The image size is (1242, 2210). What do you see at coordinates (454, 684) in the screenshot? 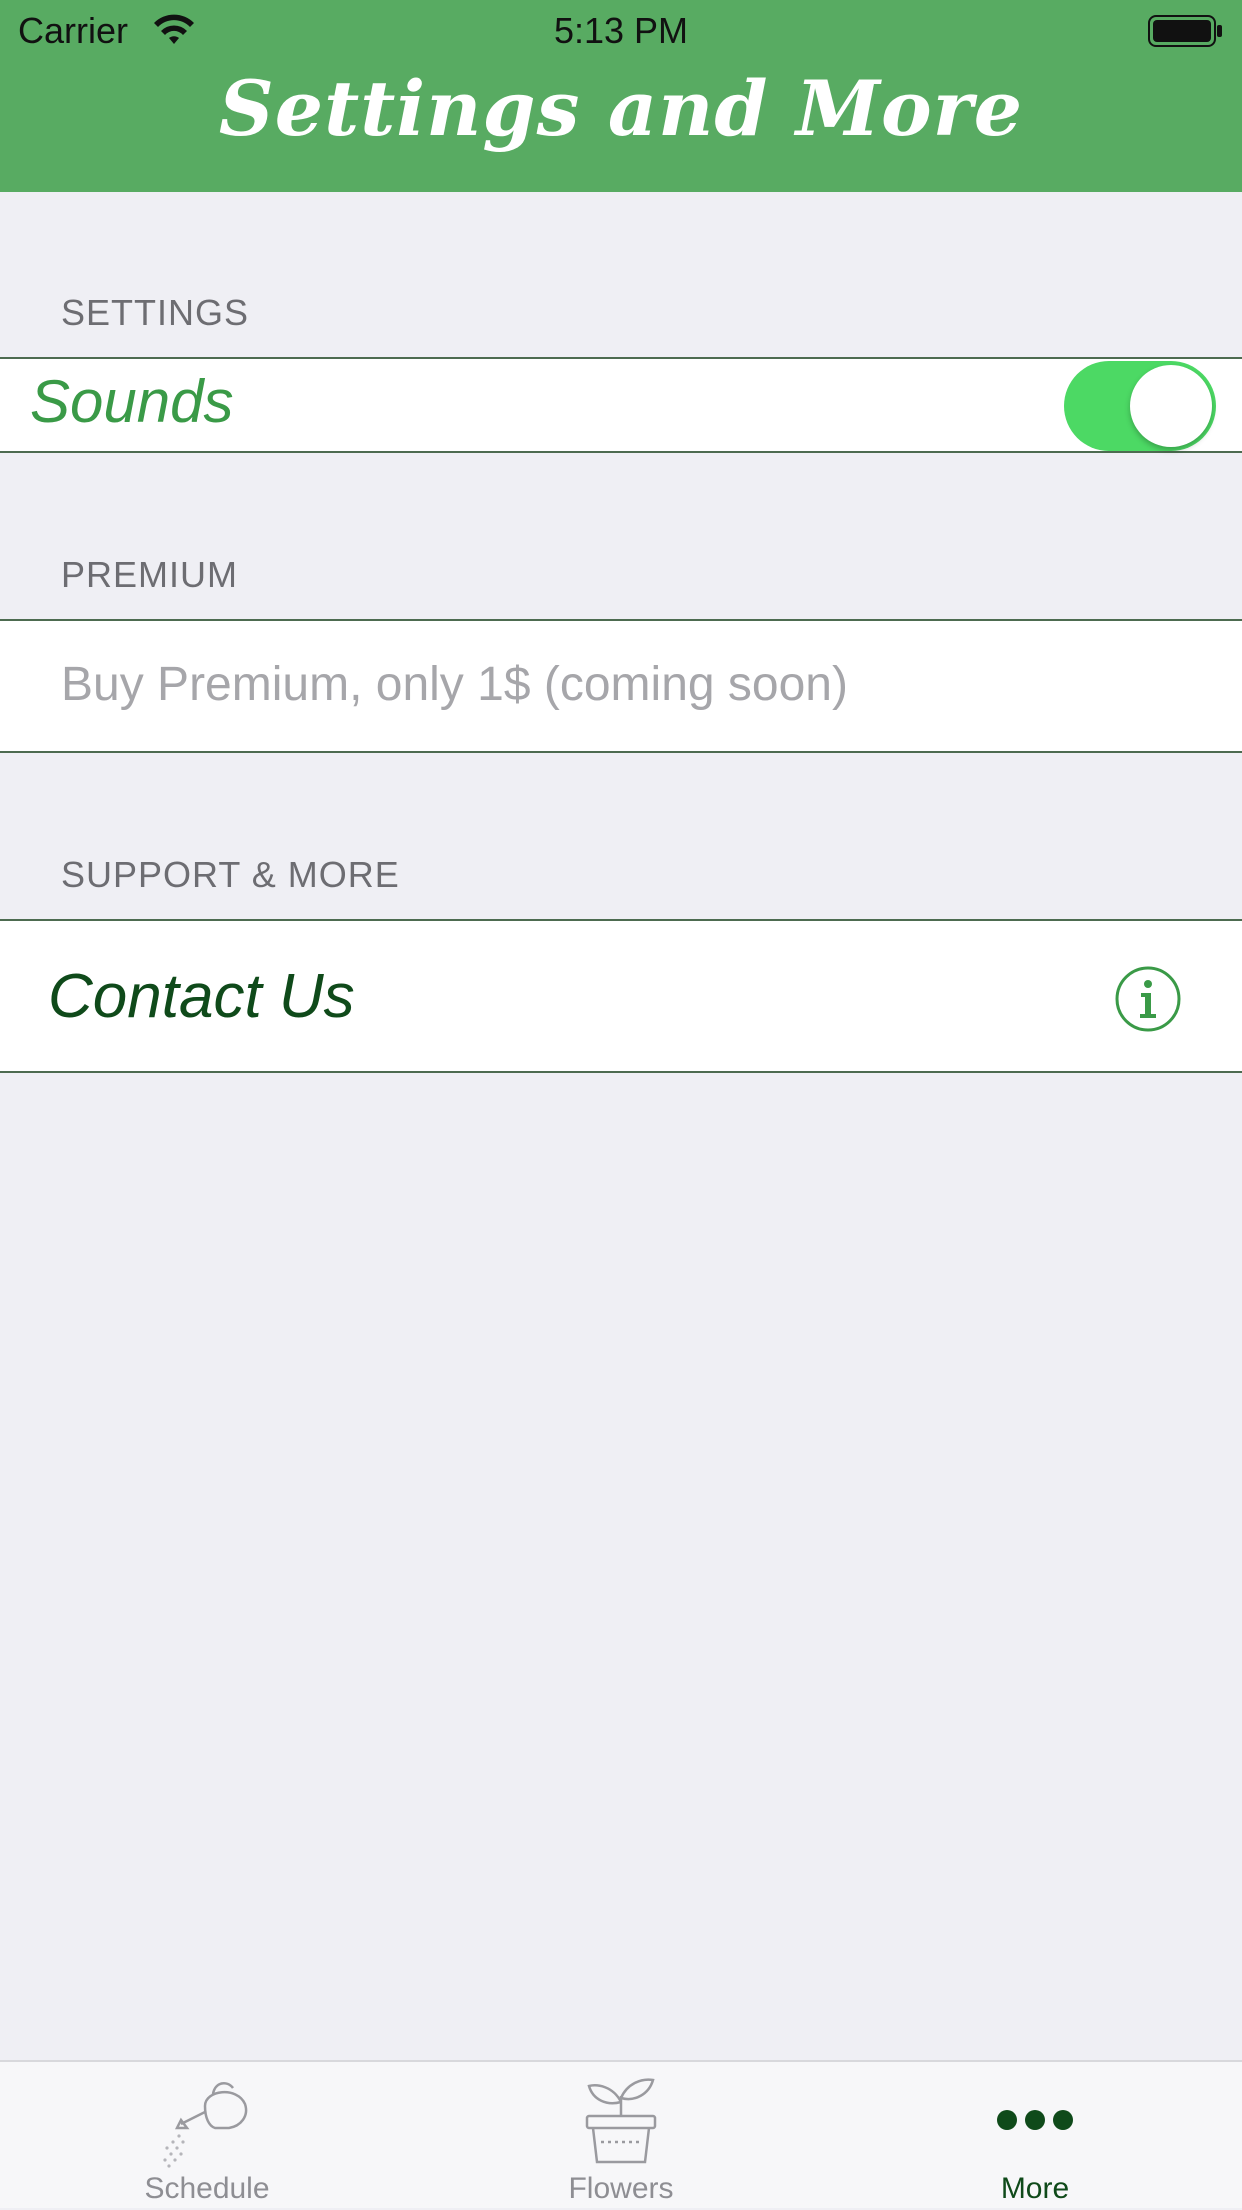
I see `buy-premium-label: Buy Premium, only 1$ (coming soon)` at bounding box center [454, 684].